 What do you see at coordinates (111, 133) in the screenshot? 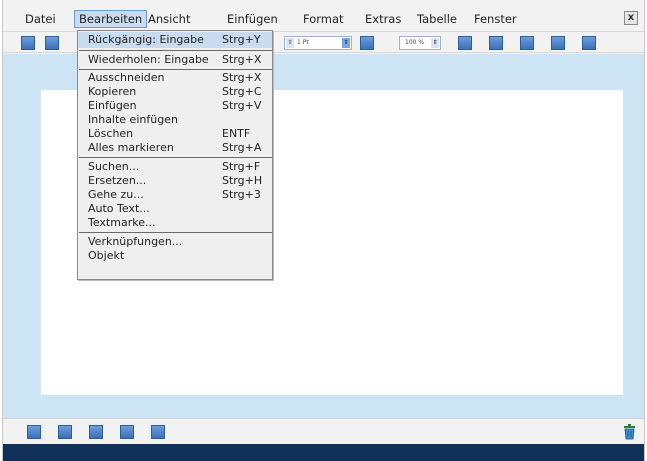
I see `menu-item-label: Löschen` at bounding box center [111, 133].